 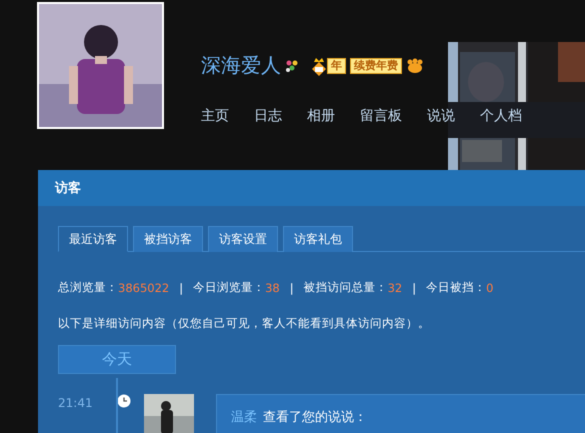 I want to click on nav-link: 个人档, so click(x=501, y=116).